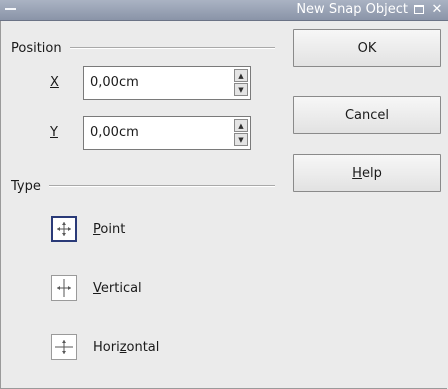  Describe the element at coordinates (357, 173) in the screenshot. I see `help-mnemonic: H` at that location.